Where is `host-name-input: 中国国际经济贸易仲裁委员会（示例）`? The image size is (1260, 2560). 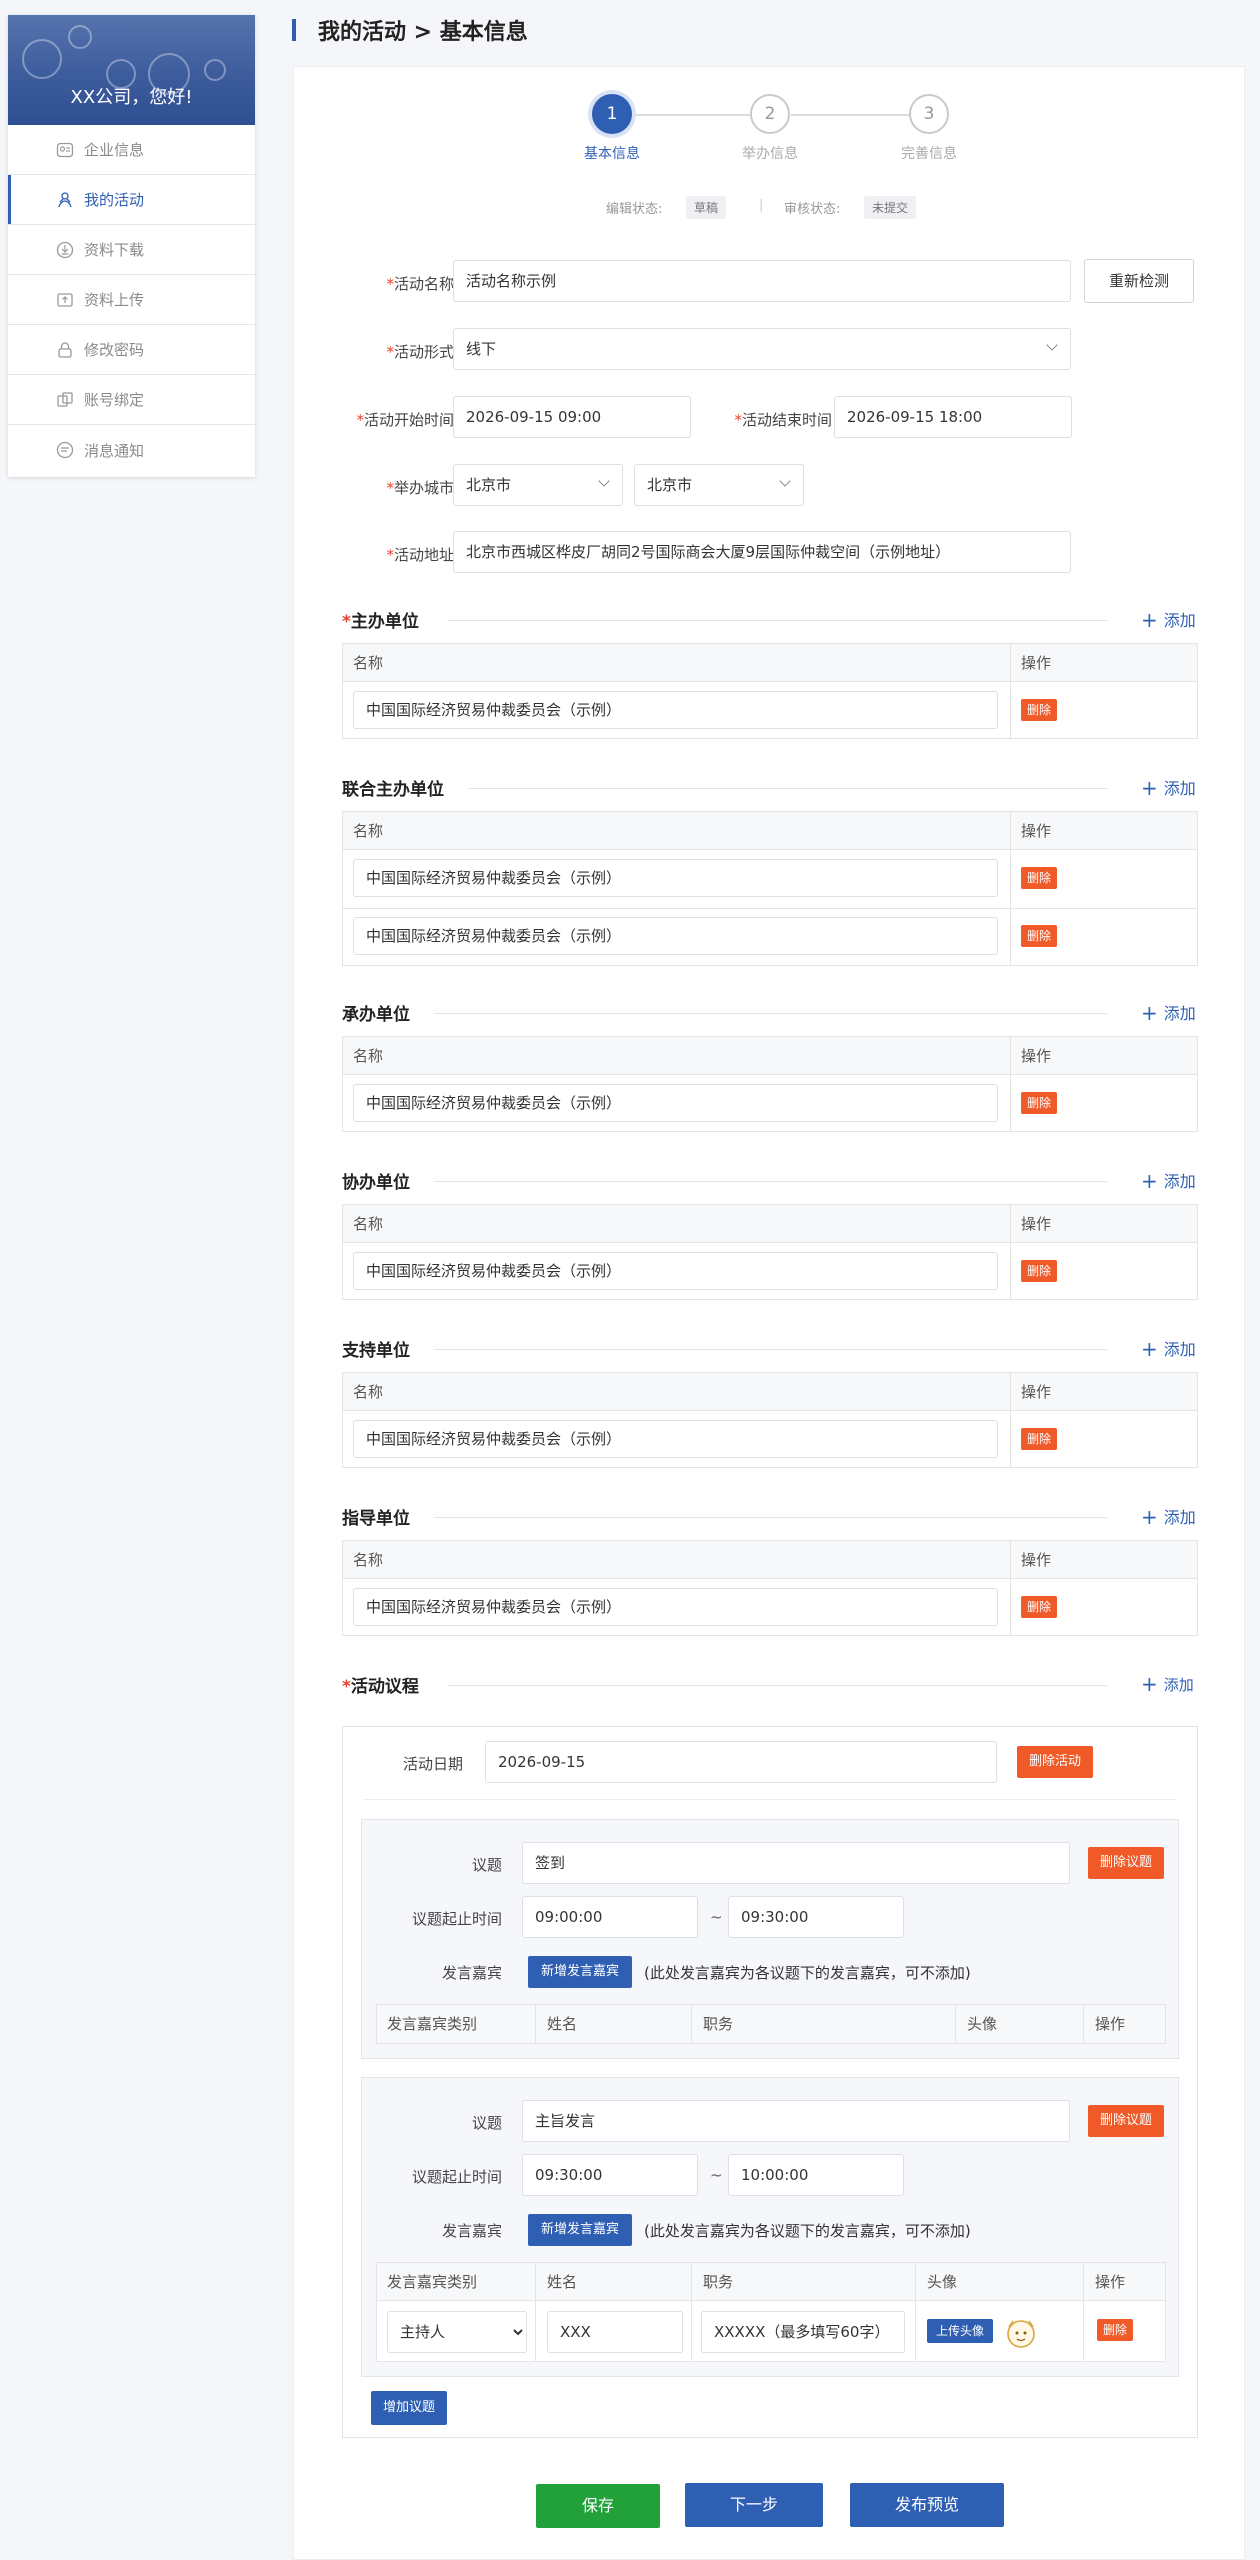
host-name-input: 中国国际经济贸易仲裁委员会（示例） is located at coordinates (675, 710).